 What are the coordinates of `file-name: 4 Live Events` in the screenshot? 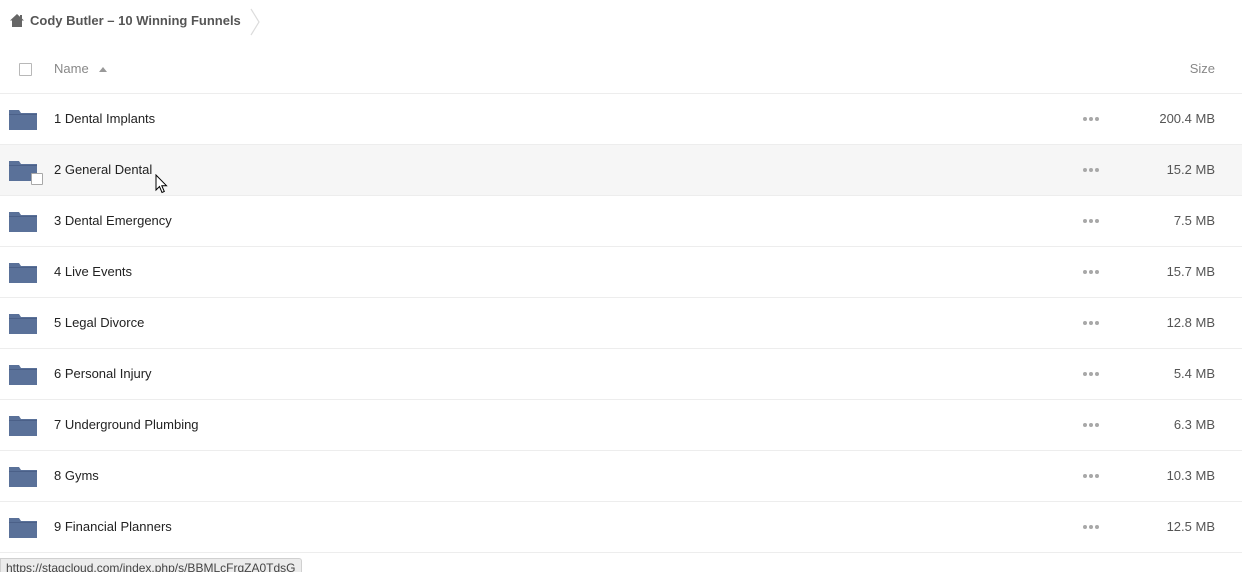 It's located at (93, 271).